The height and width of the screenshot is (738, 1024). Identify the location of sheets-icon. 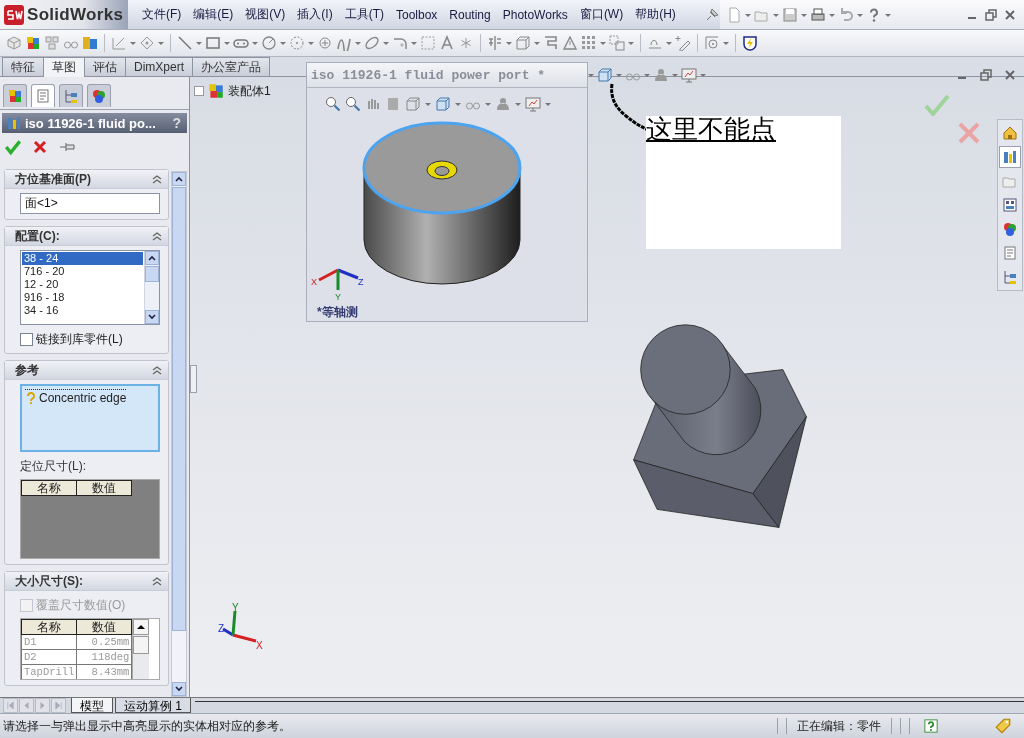
(52, 43).